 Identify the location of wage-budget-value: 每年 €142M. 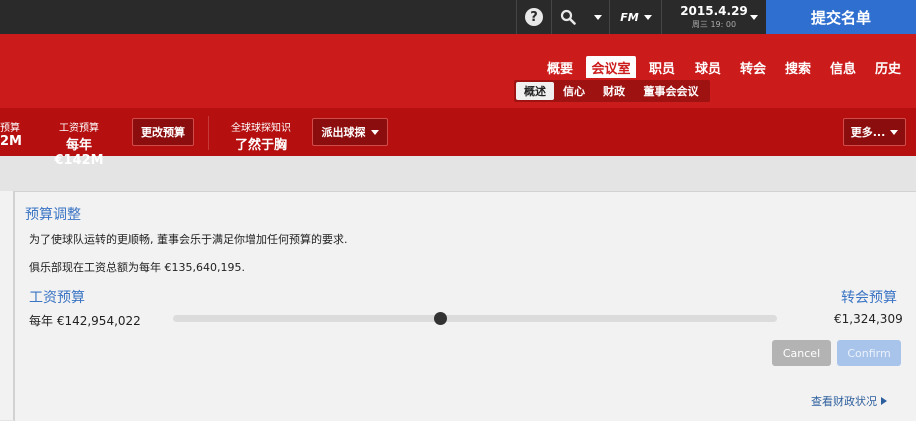
(79, 153).